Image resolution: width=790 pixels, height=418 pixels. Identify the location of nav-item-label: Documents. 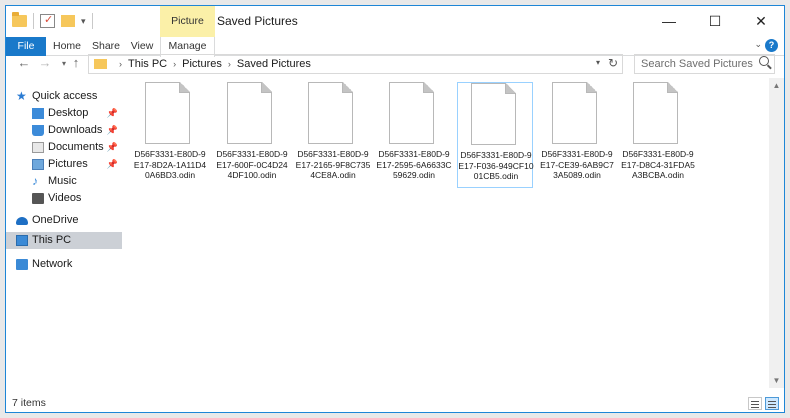
(76, 147).